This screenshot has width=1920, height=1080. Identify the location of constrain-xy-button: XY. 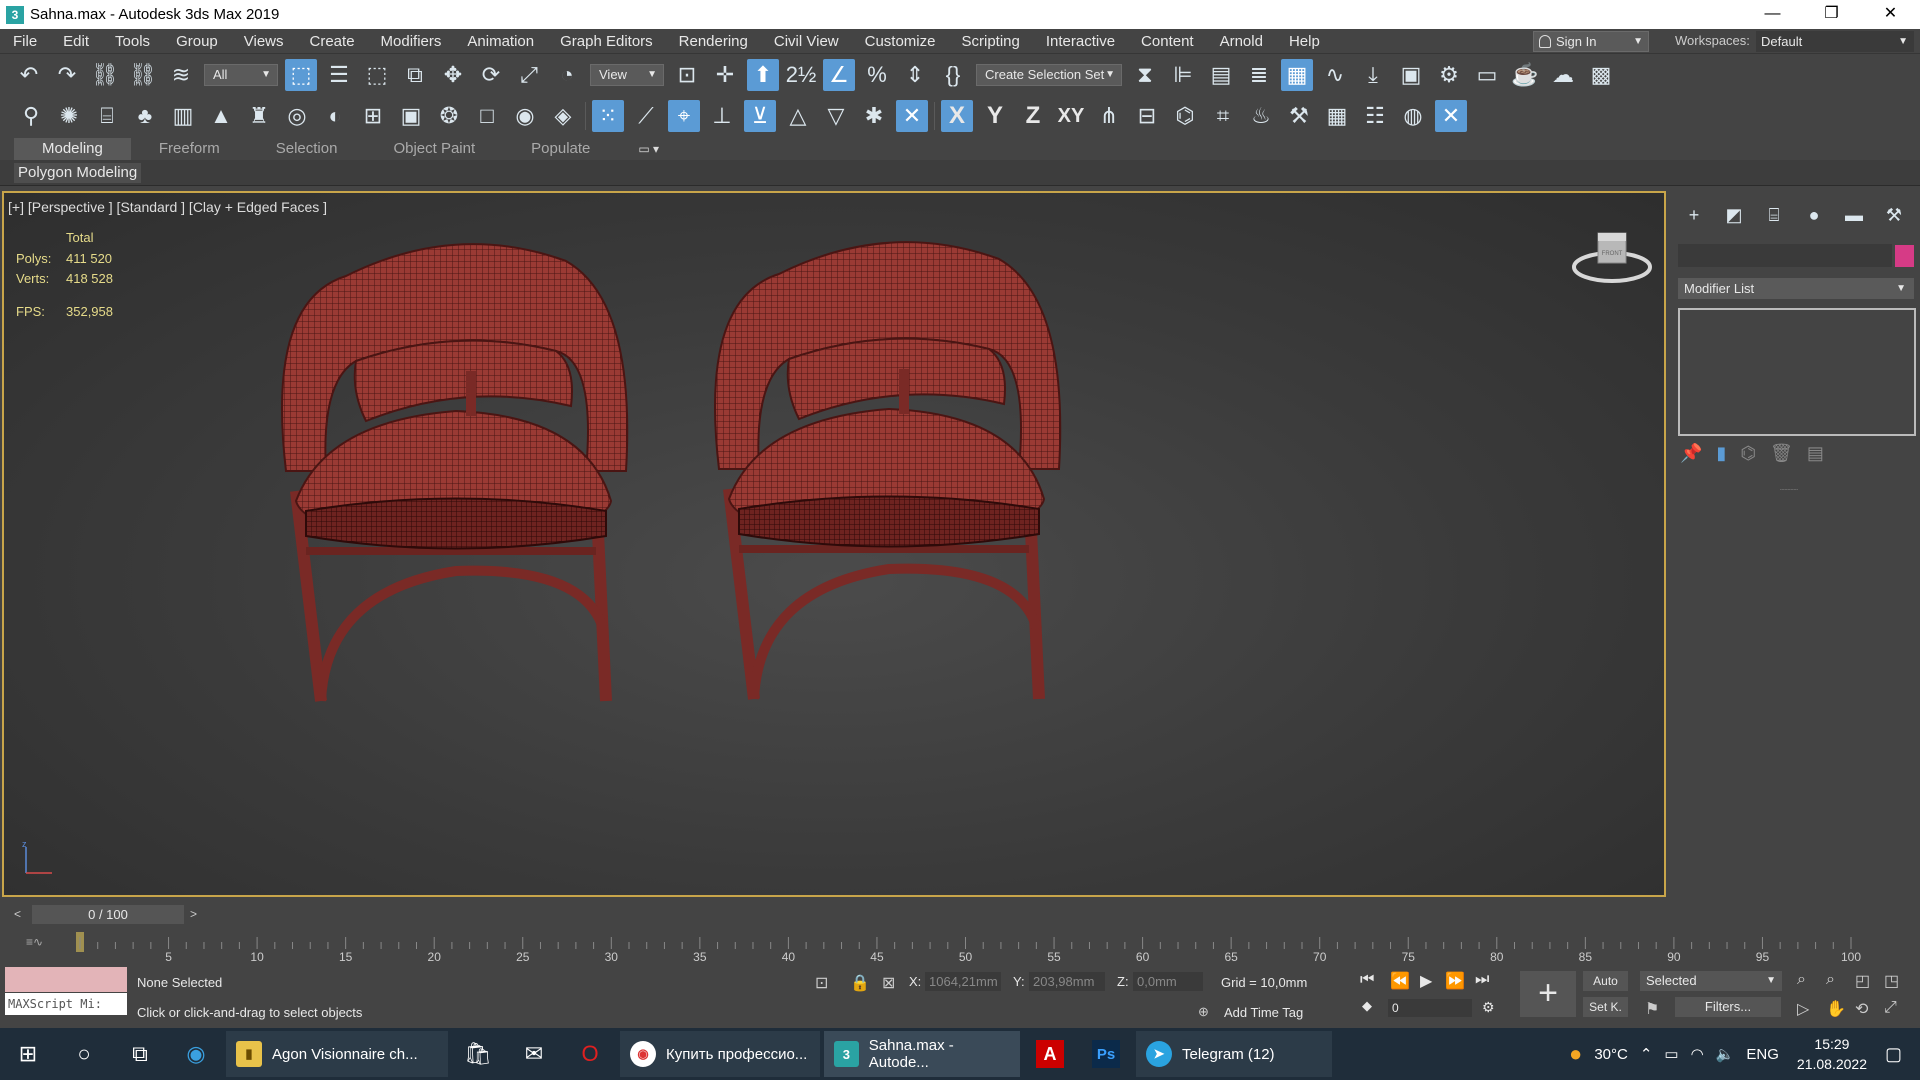
(1071, 116).